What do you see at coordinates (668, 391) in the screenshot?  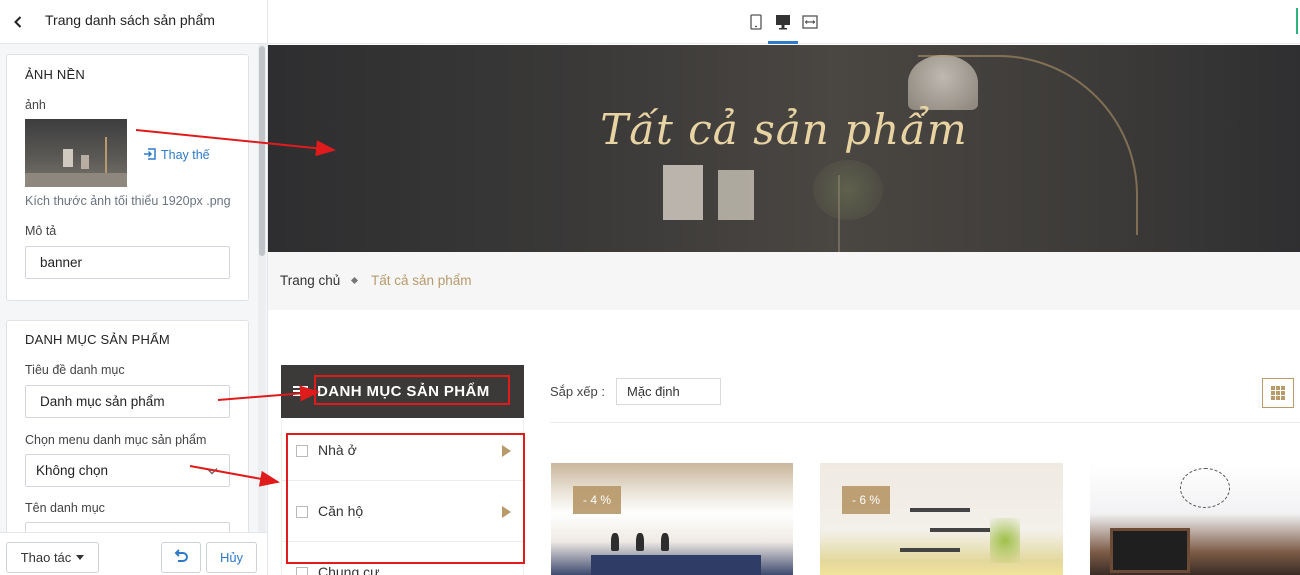 I see `sort-select: Mặc định` at bounding box center [668, 391].